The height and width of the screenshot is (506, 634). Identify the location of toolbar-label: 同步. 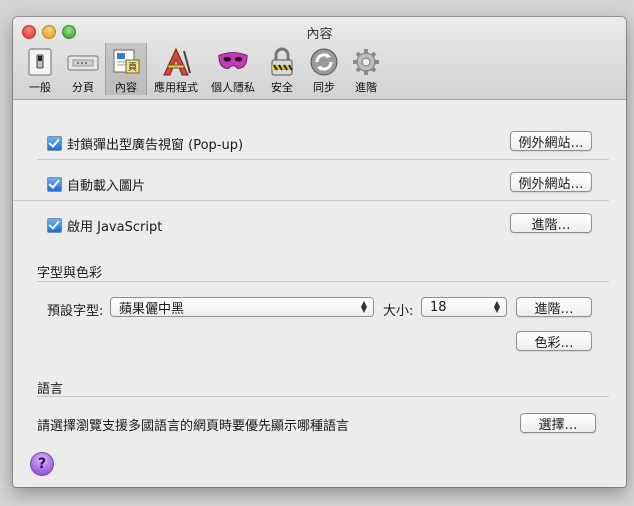
(324, 87).